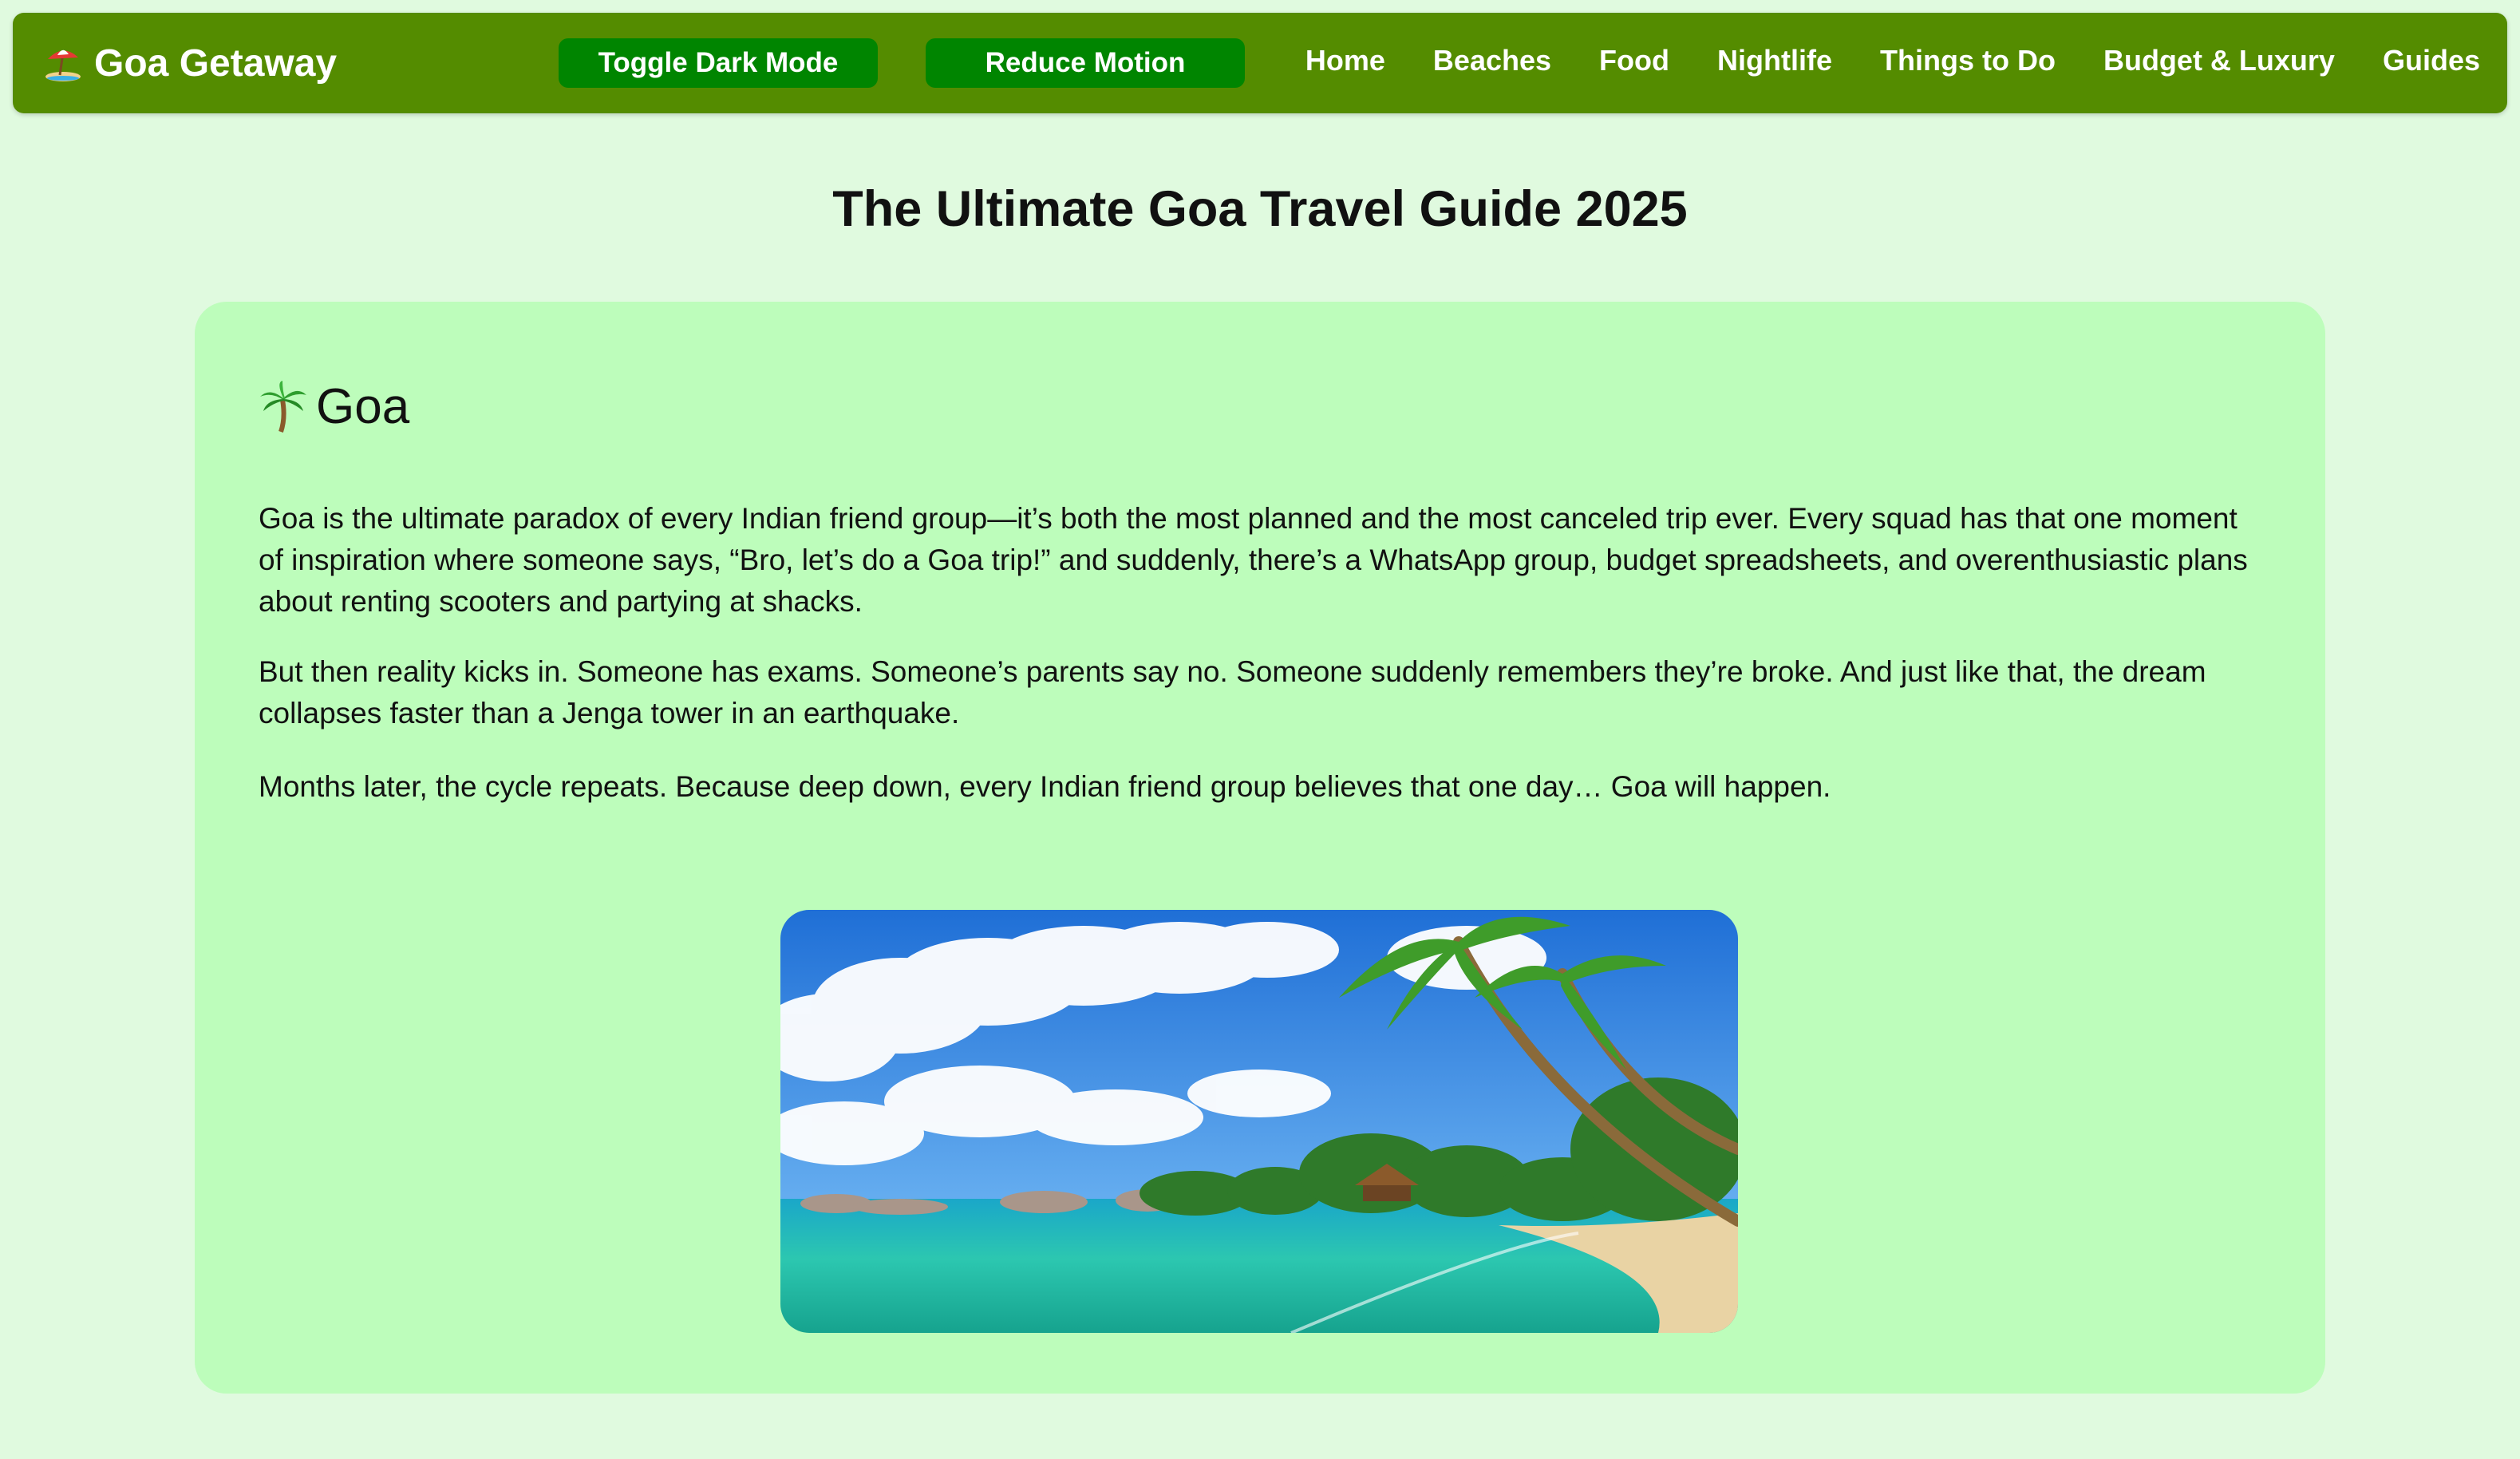 Image resolution: width=2520 pixels, height=1459 pixels. I want to click on nav-item-budget-luxury: Budget & Luxury, so click(2219, 60).